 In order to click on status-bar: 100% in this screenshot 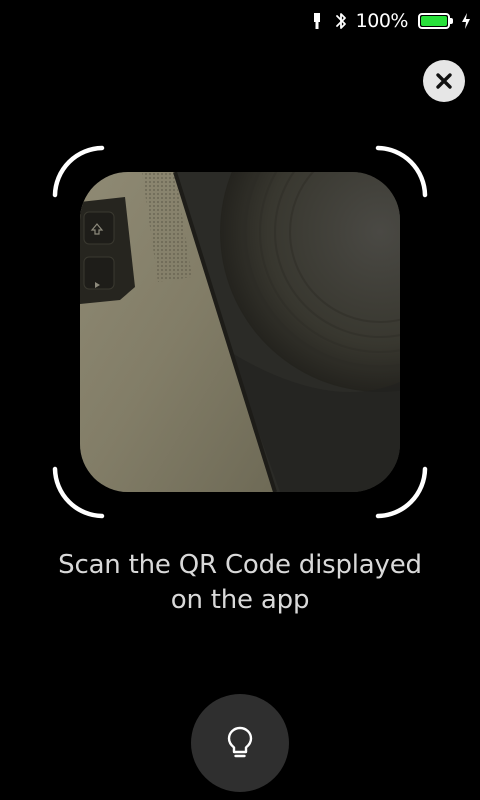, I will do `click(396, 21)`.